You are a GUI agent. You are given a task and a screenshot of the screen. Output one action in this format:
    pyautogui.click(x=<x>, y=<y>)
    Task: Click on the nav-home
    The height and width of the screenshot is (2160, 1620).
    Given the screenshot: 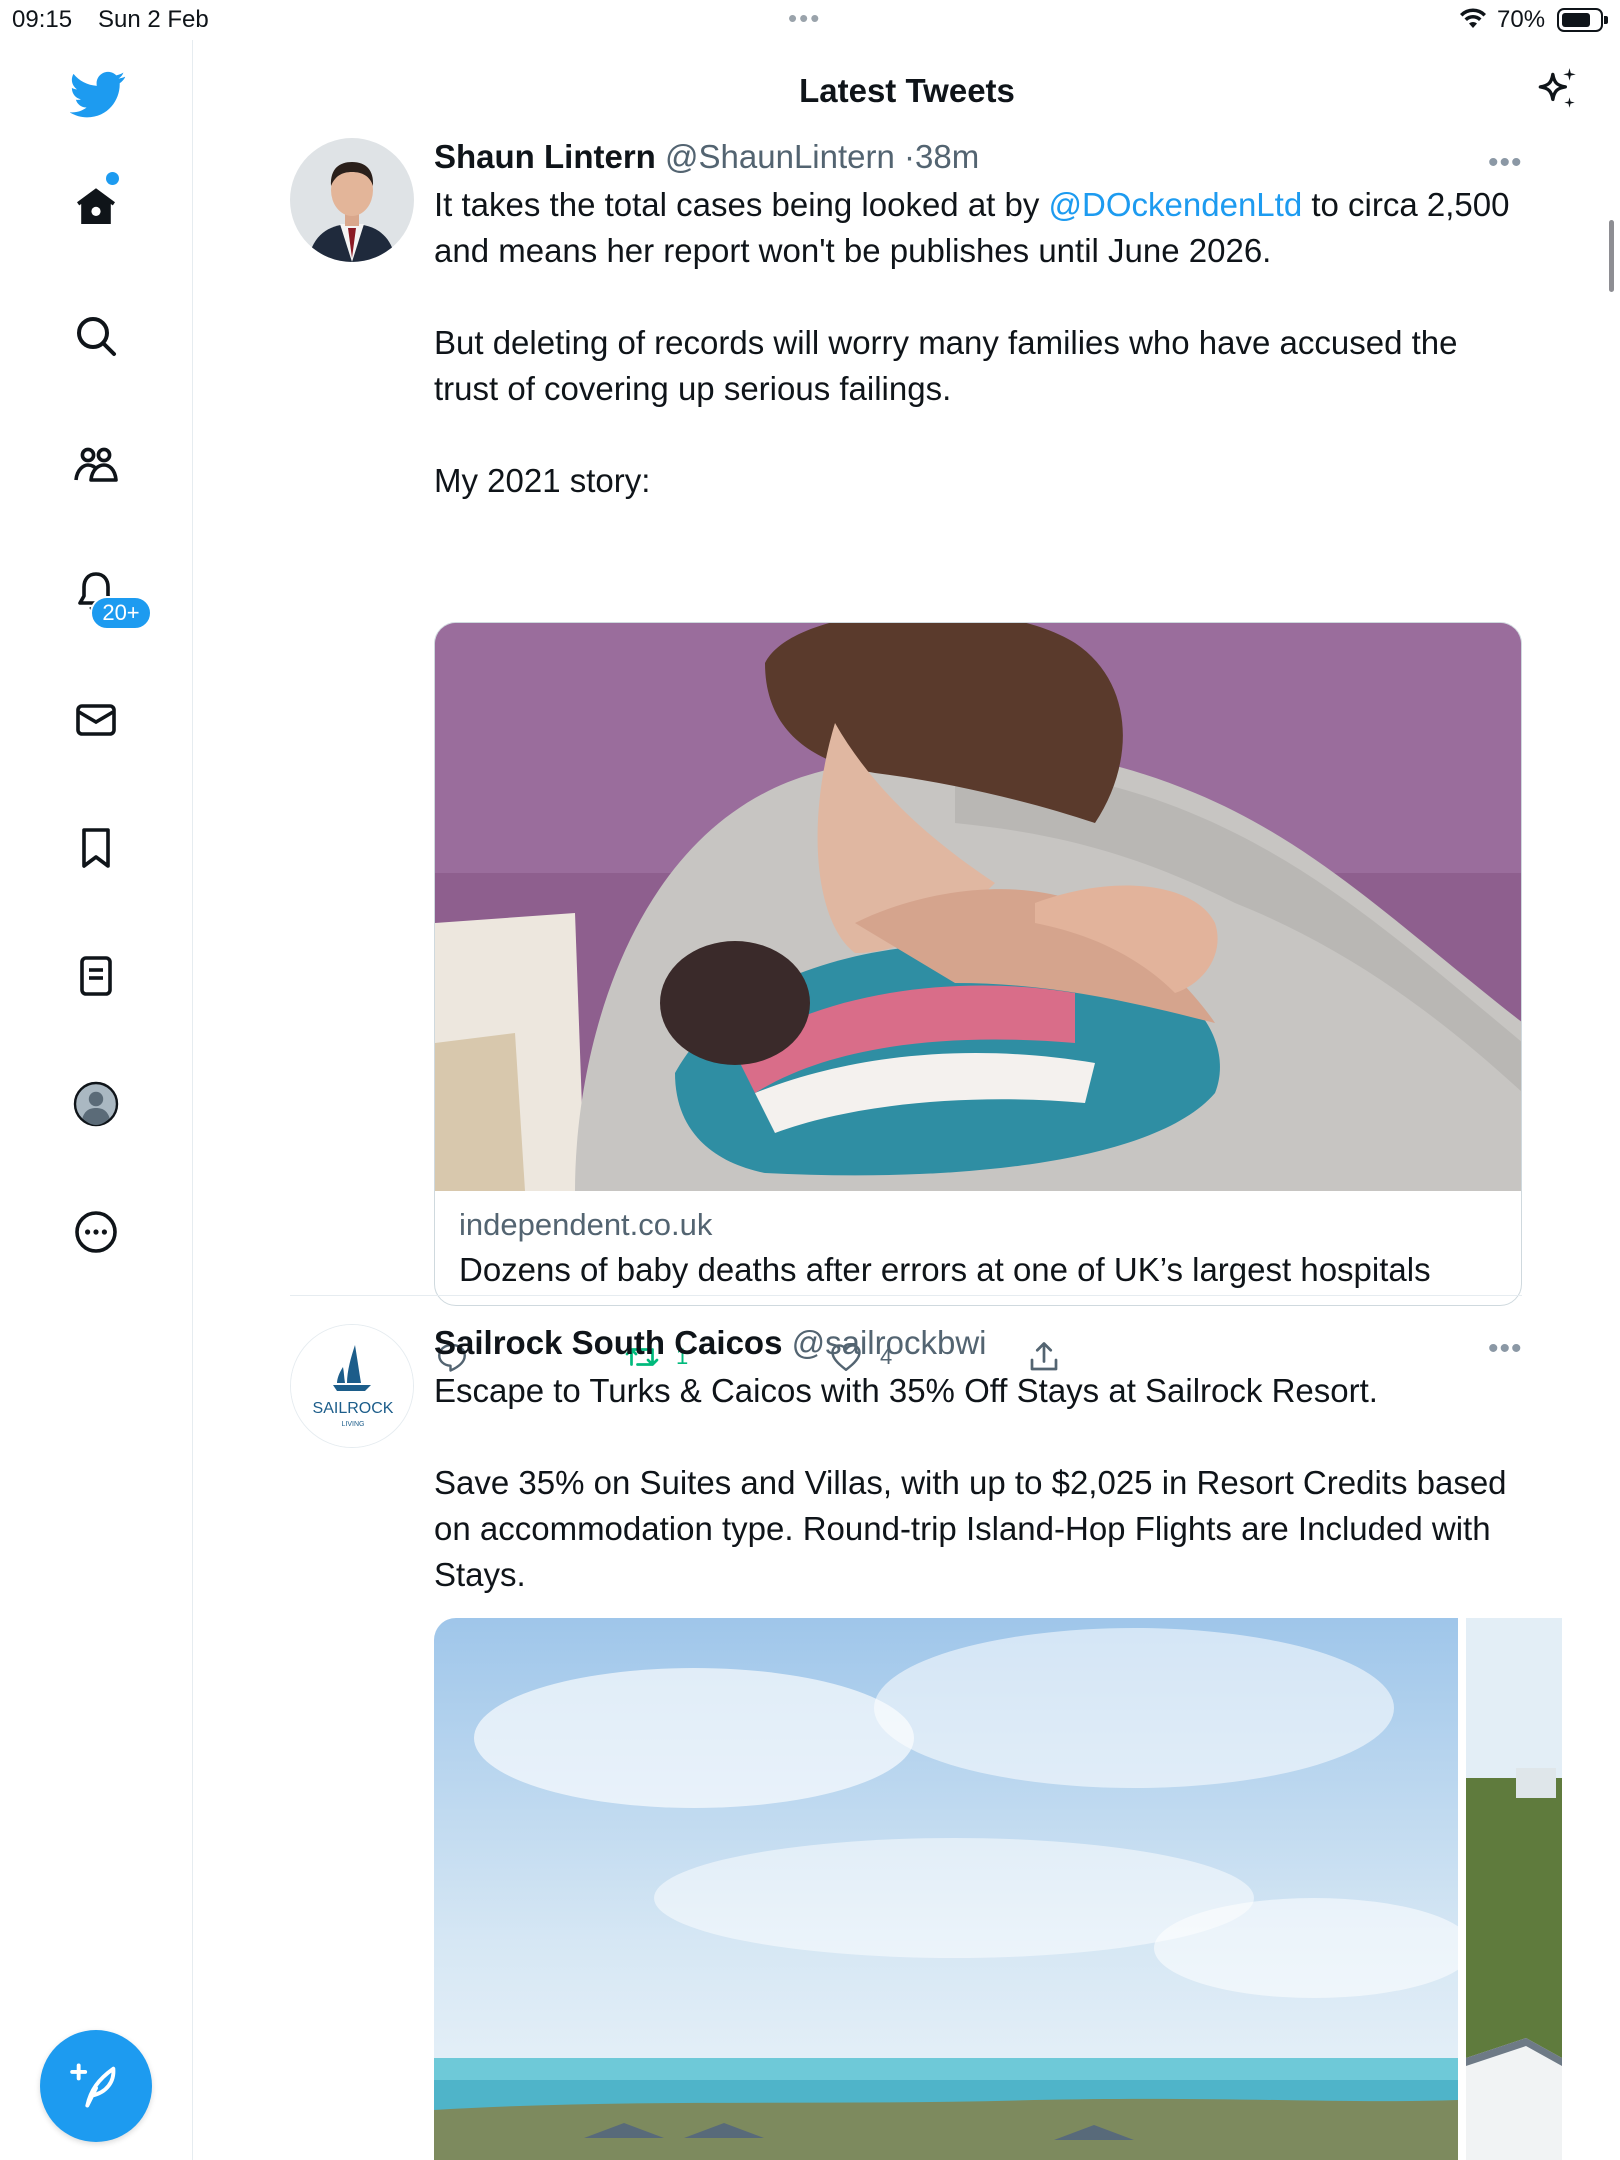 What is the action you would take?
    pyautogui.click(x=96, y=207)
    